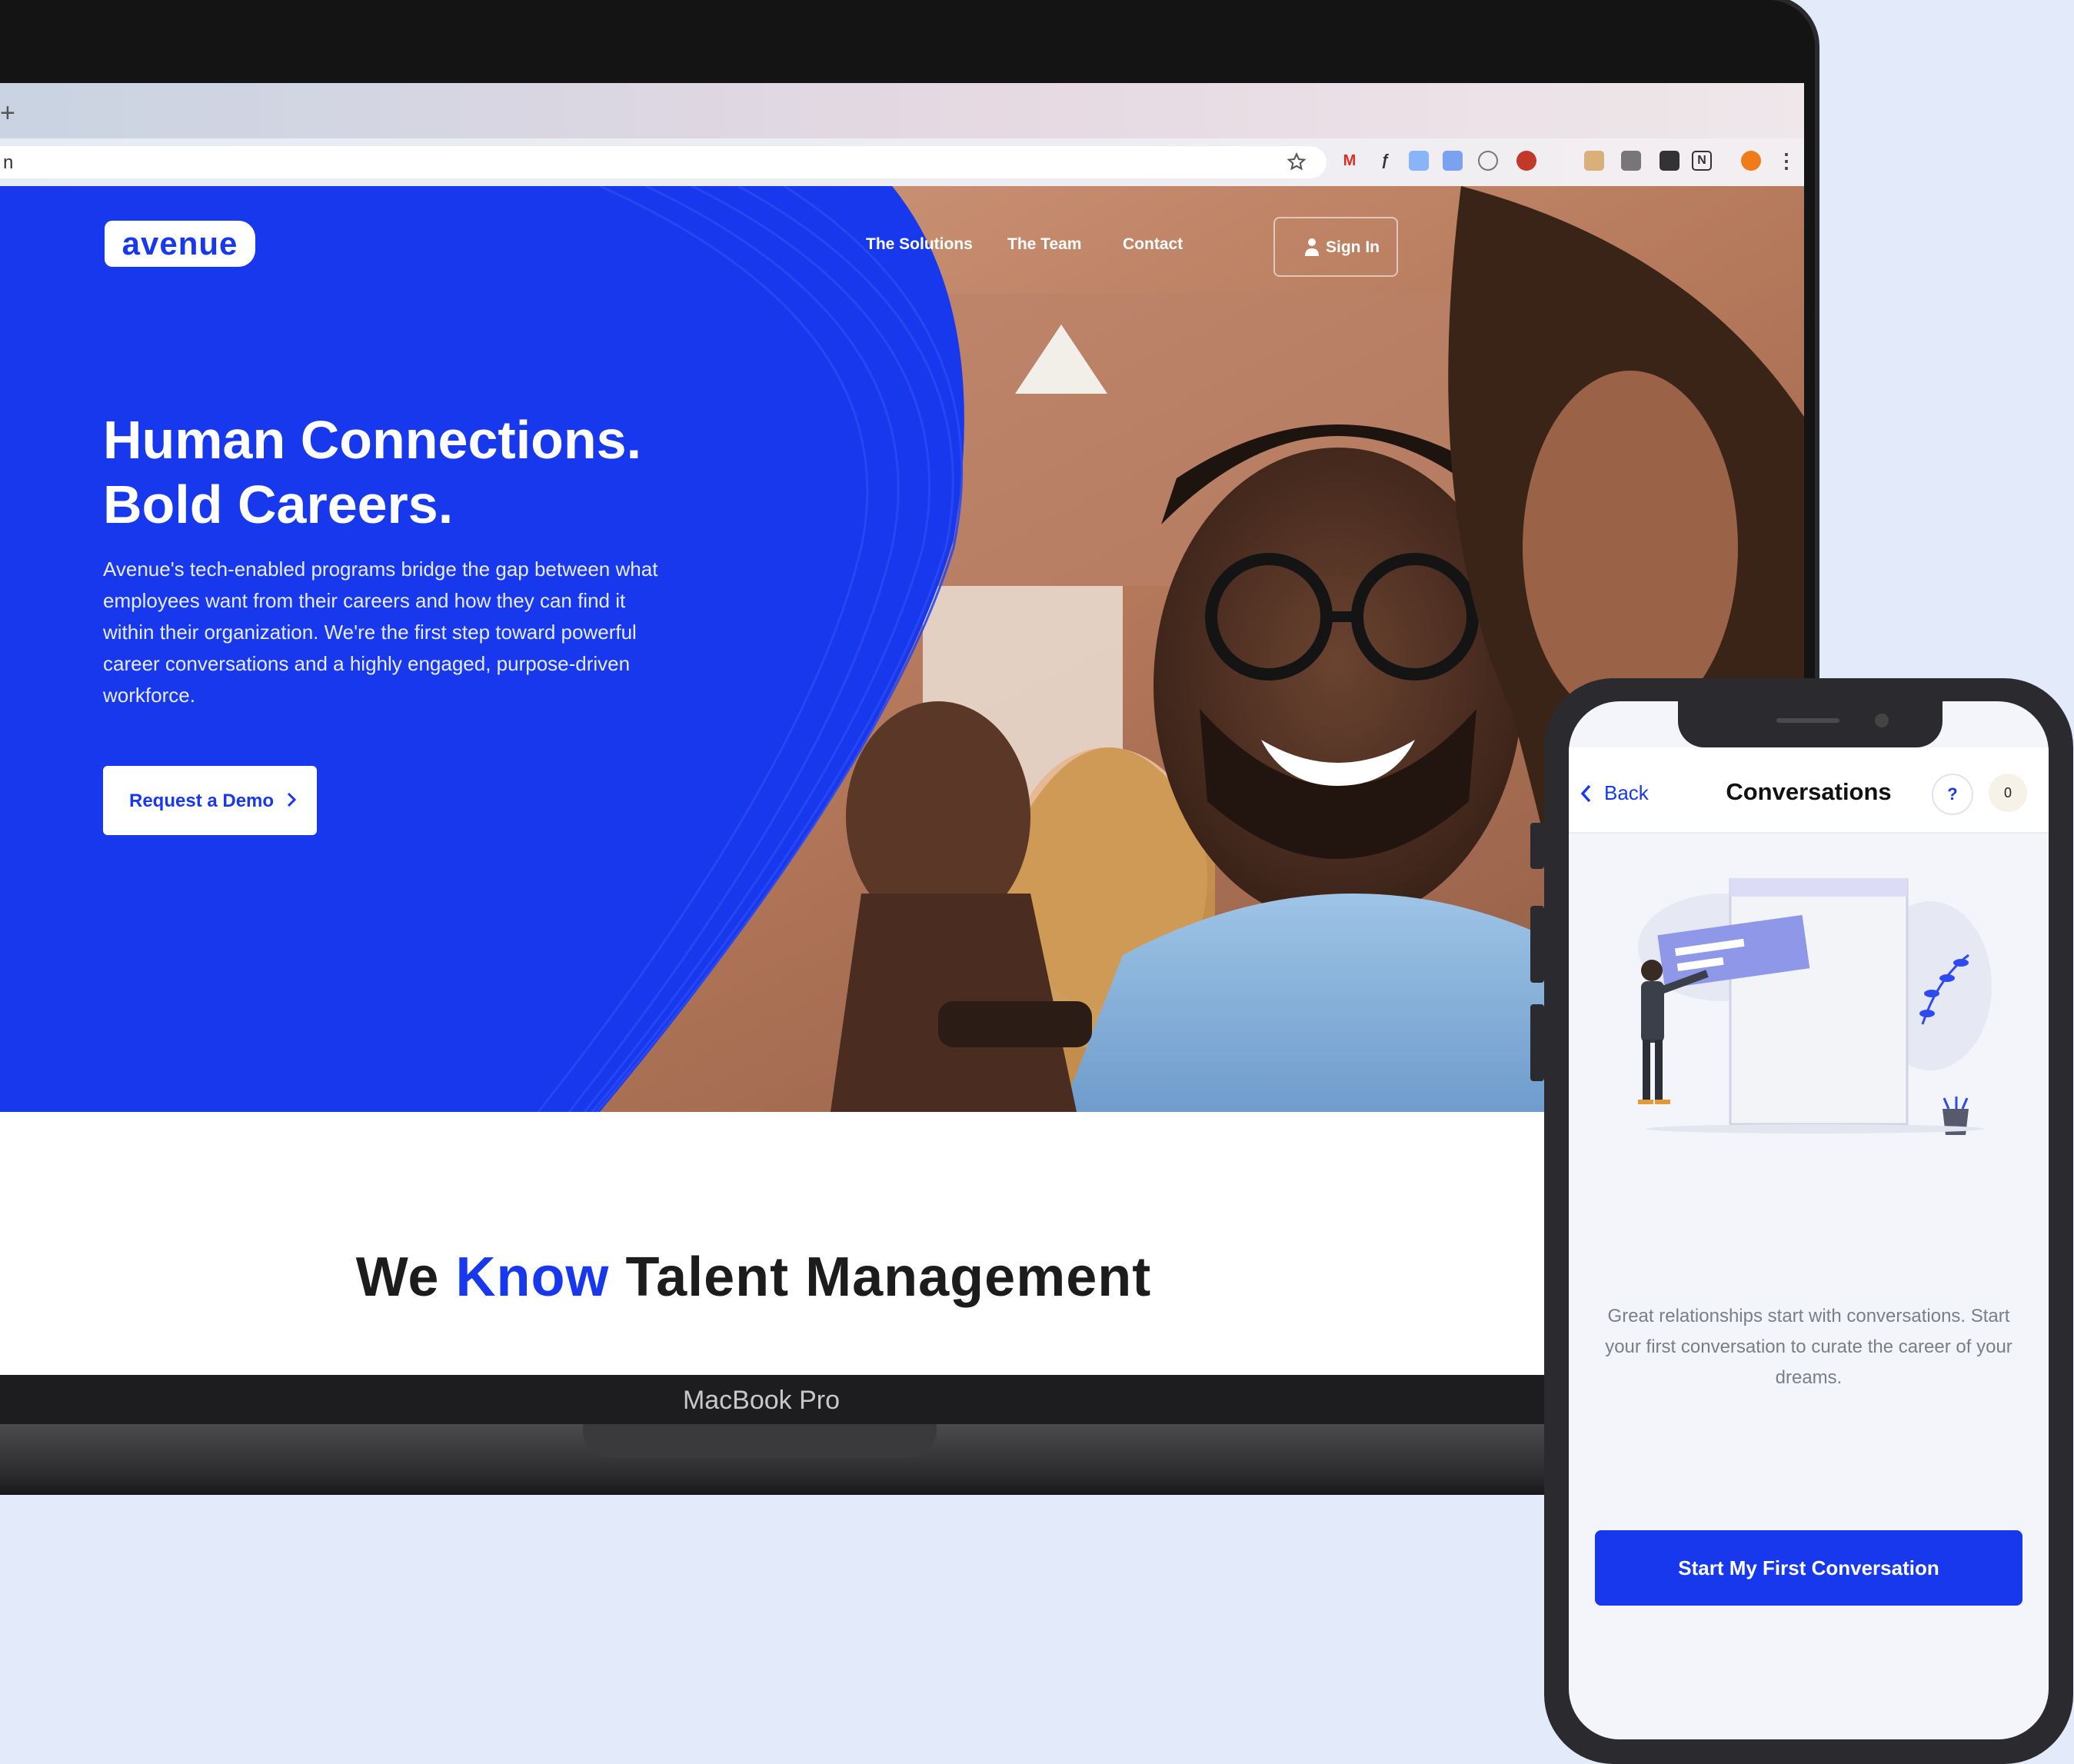  Describe the element at coordinates (1312, 247) in the screenshot. I see `user-icon` at that location.